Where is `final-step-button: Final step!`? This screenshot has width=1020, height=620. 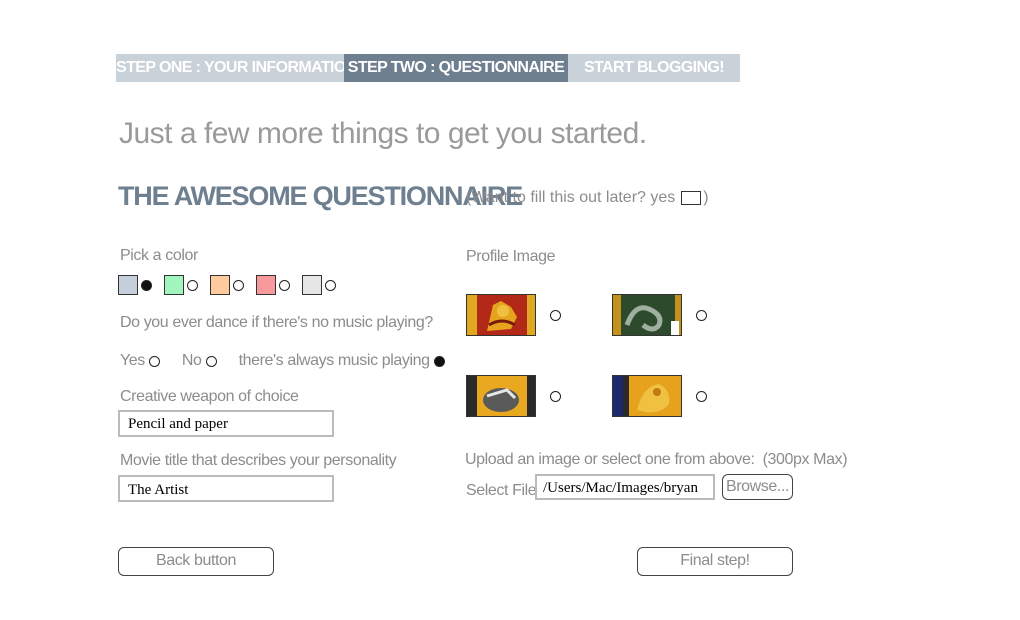
final-step-button: Final step! is located at coordinates (715, 561).